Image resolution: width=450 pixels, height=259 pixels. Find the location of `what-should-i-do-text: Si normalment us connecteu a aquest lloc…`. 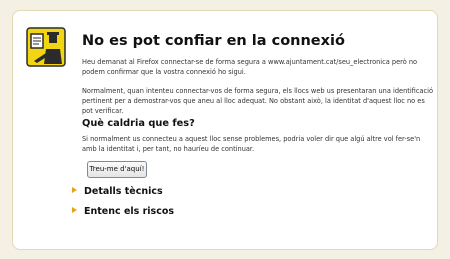

what-should-i-do-text: Si normalment us connecteu a aquest lloc… is located at coordinates (251, 144).